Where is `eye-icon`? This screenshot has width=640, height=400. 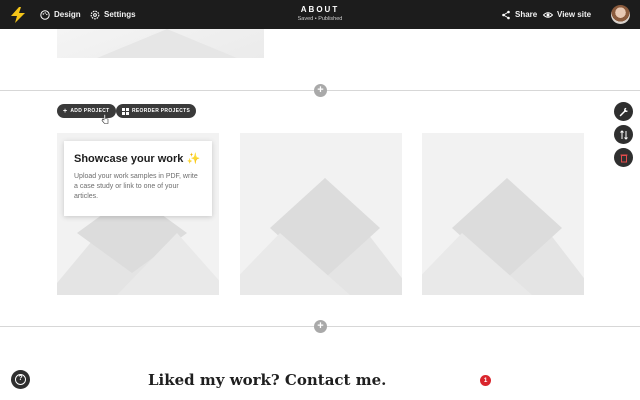
eye-icon is located at coordinates (548, 14).